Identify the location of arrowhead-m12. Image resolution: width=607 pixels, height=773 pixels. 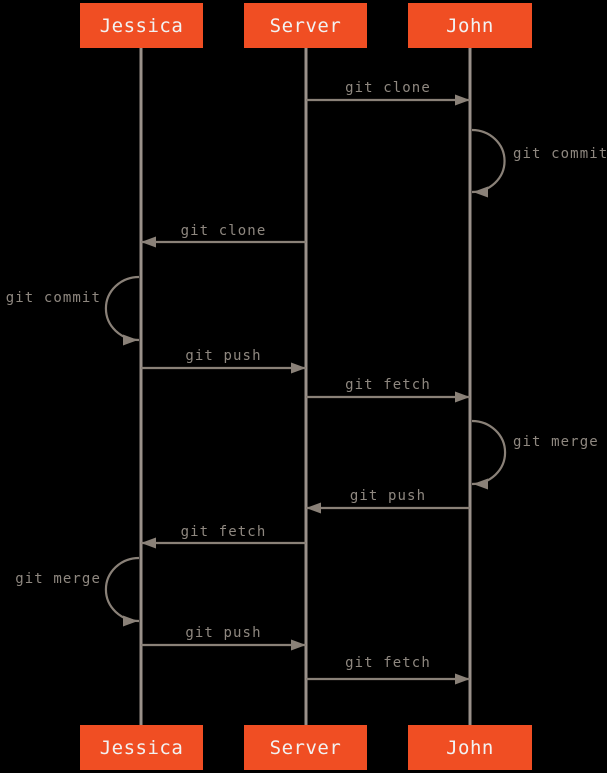
(462, 679).